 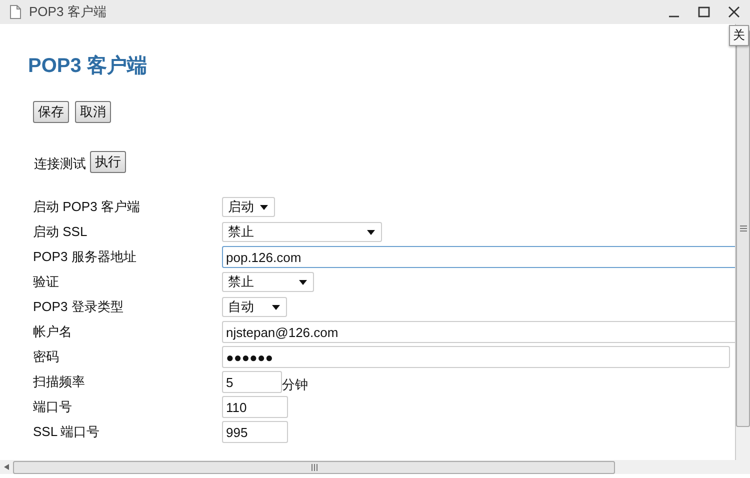 What do you see at coordinates (252, 382) in the screenshot?
I see `input-field: 5` at bounding box center [252, 382].